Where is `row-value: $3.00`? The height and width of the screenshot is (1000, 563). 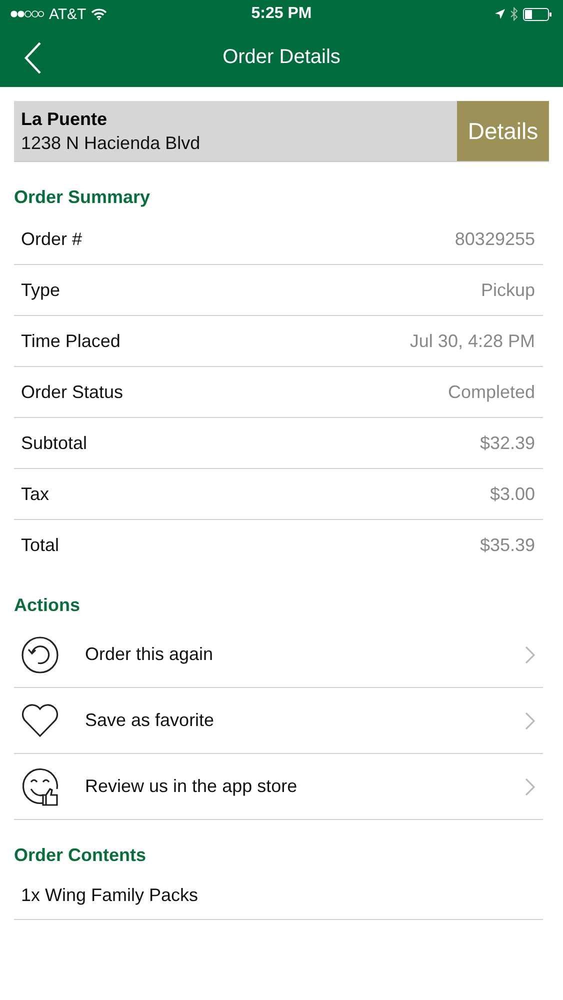 row-value: $3.00 is located at coordinates (512, 494).